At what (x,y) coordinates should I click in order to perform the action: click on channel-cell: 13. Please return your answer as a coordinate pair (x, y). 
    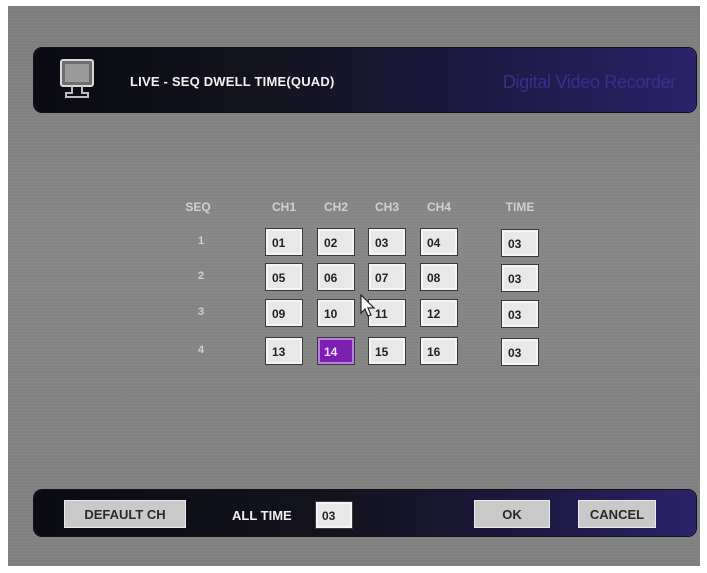
    Looking at the image, I should click on (284, 351).